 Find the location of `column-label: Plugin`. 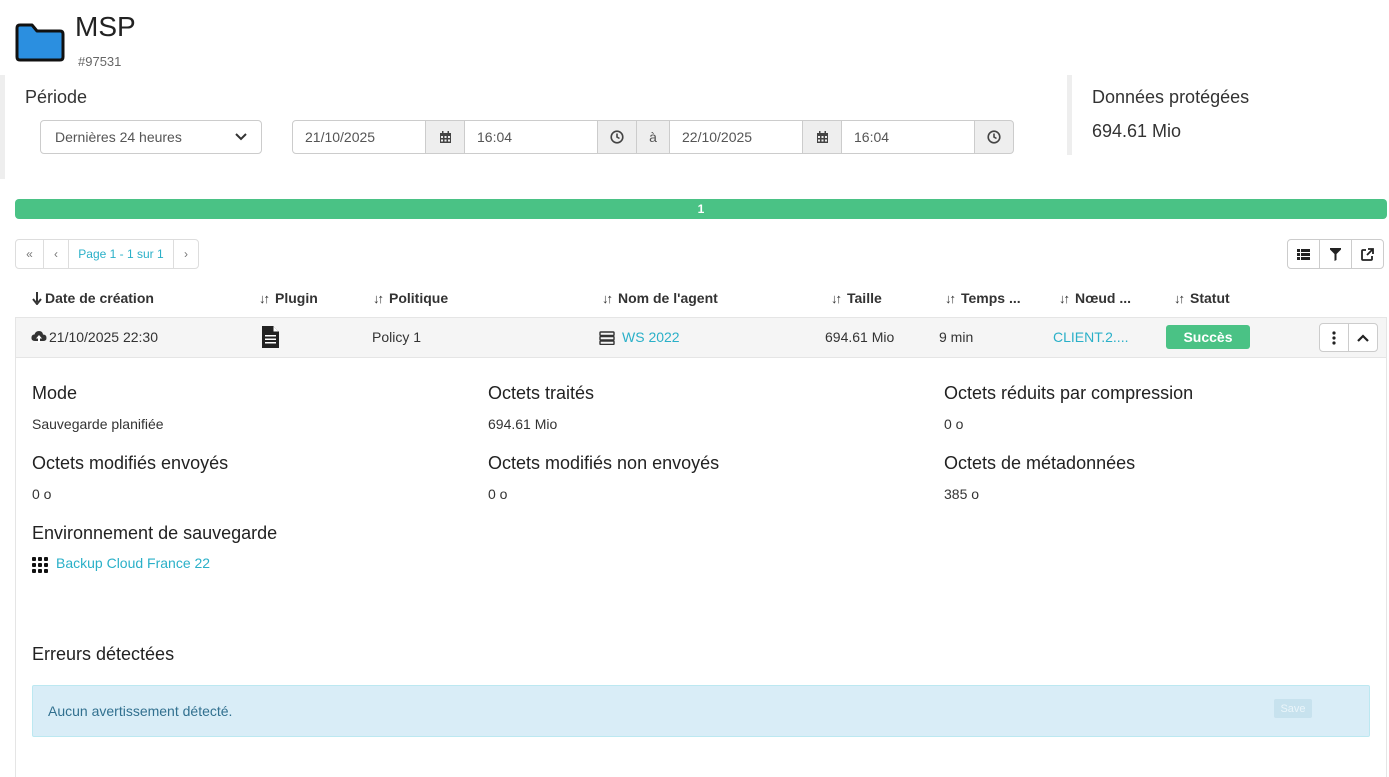

column-label: Plugin is located at coordinates (296, 298).